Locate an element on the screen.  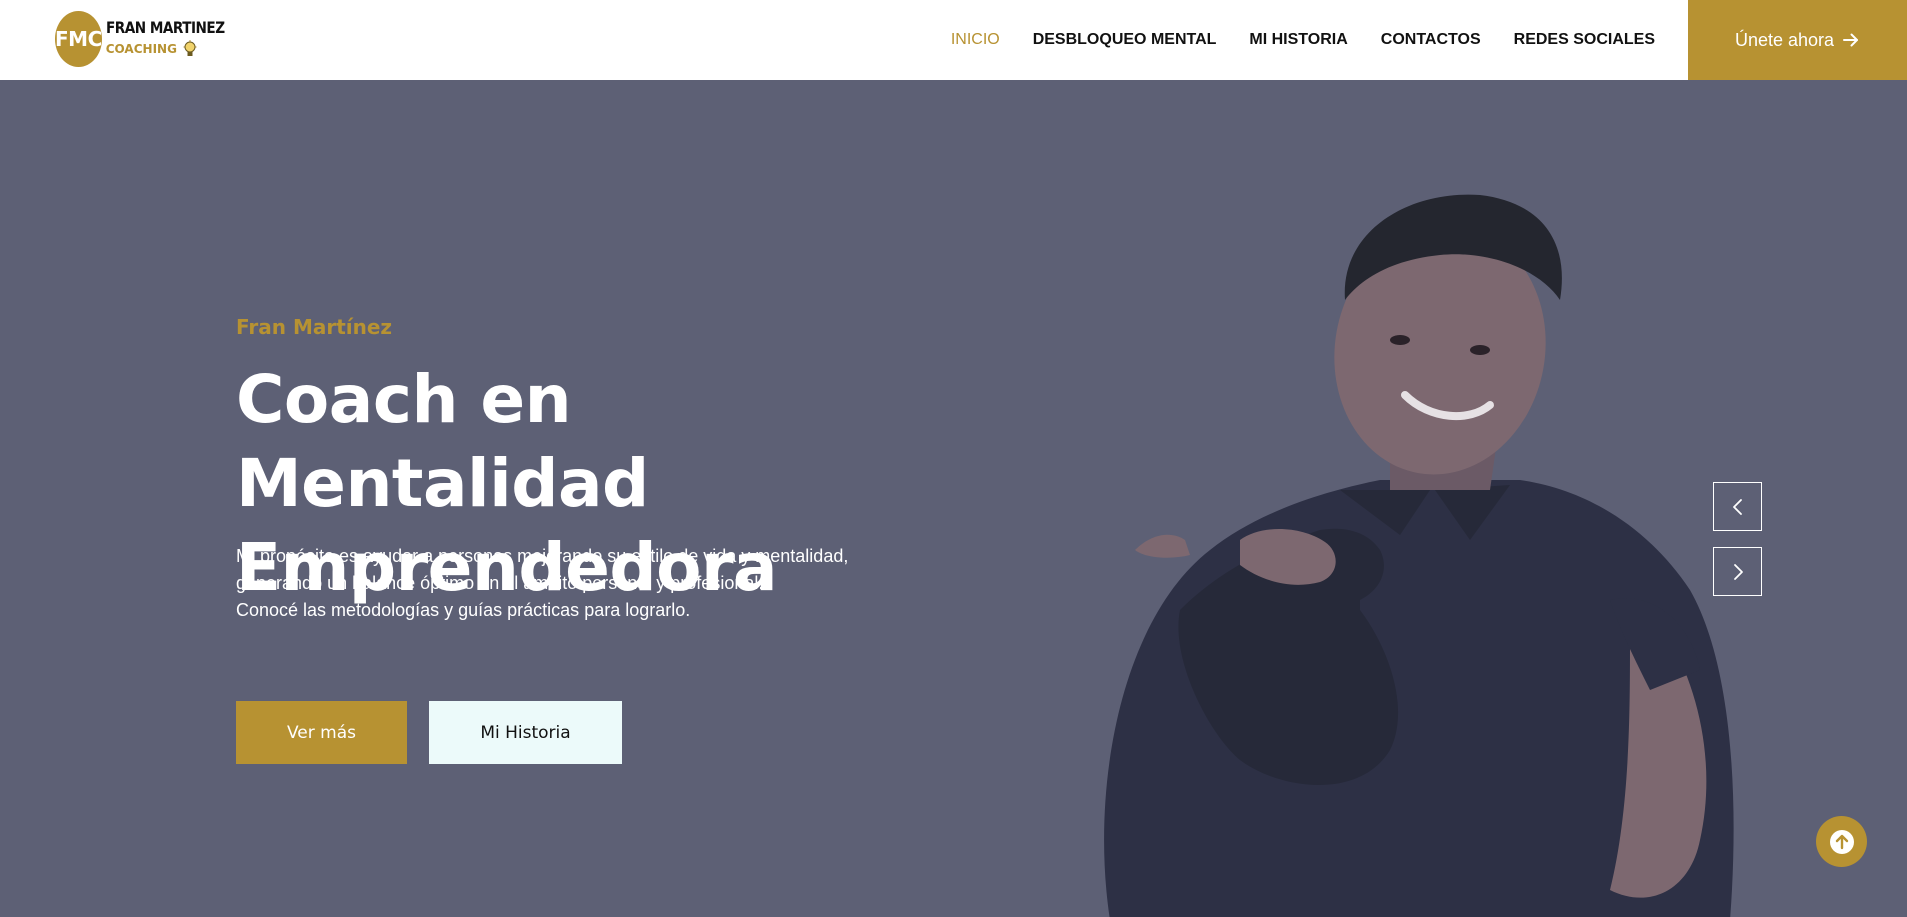
nav-item-contactos: CONTACTOS is located at coordinates (1431, 40).